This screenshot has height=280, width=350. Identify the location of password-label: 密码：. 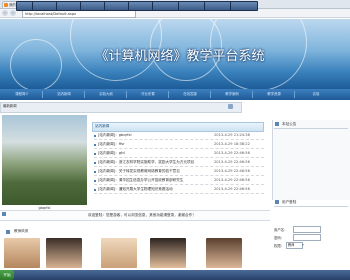
(279, 238).